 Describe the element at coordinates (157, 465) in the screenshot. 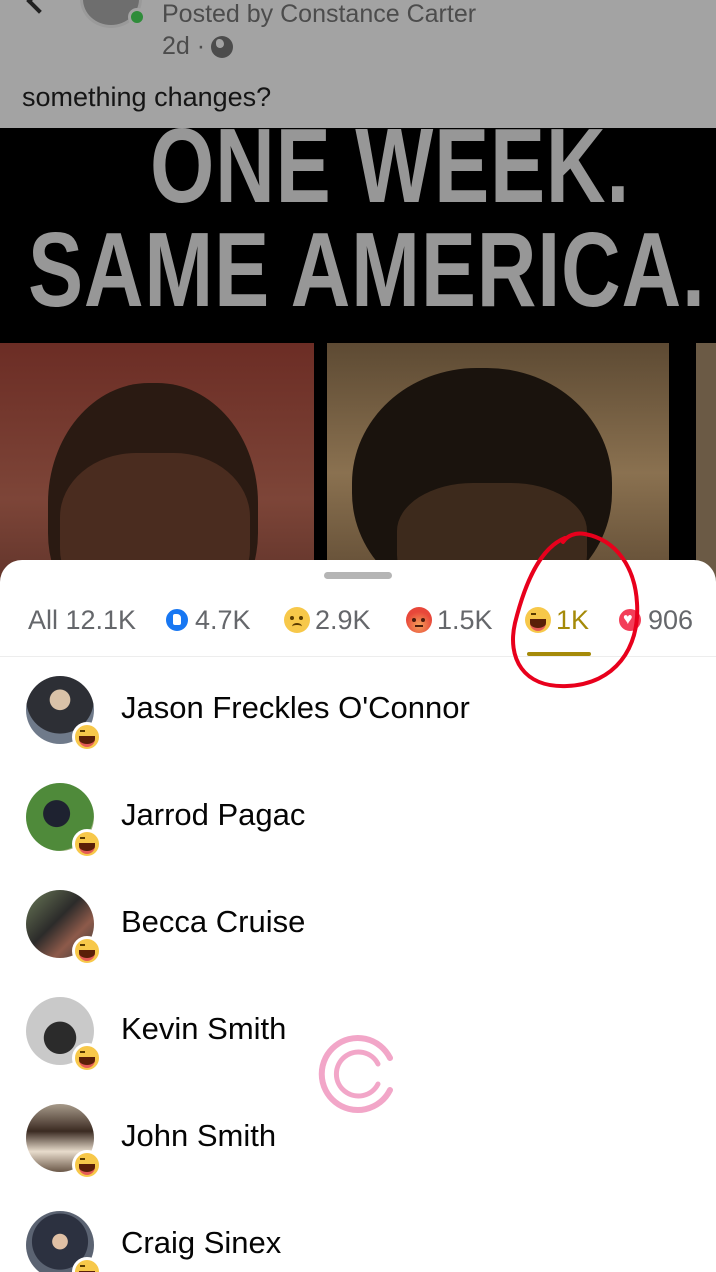

I see `portrait-photo-left` at that location.